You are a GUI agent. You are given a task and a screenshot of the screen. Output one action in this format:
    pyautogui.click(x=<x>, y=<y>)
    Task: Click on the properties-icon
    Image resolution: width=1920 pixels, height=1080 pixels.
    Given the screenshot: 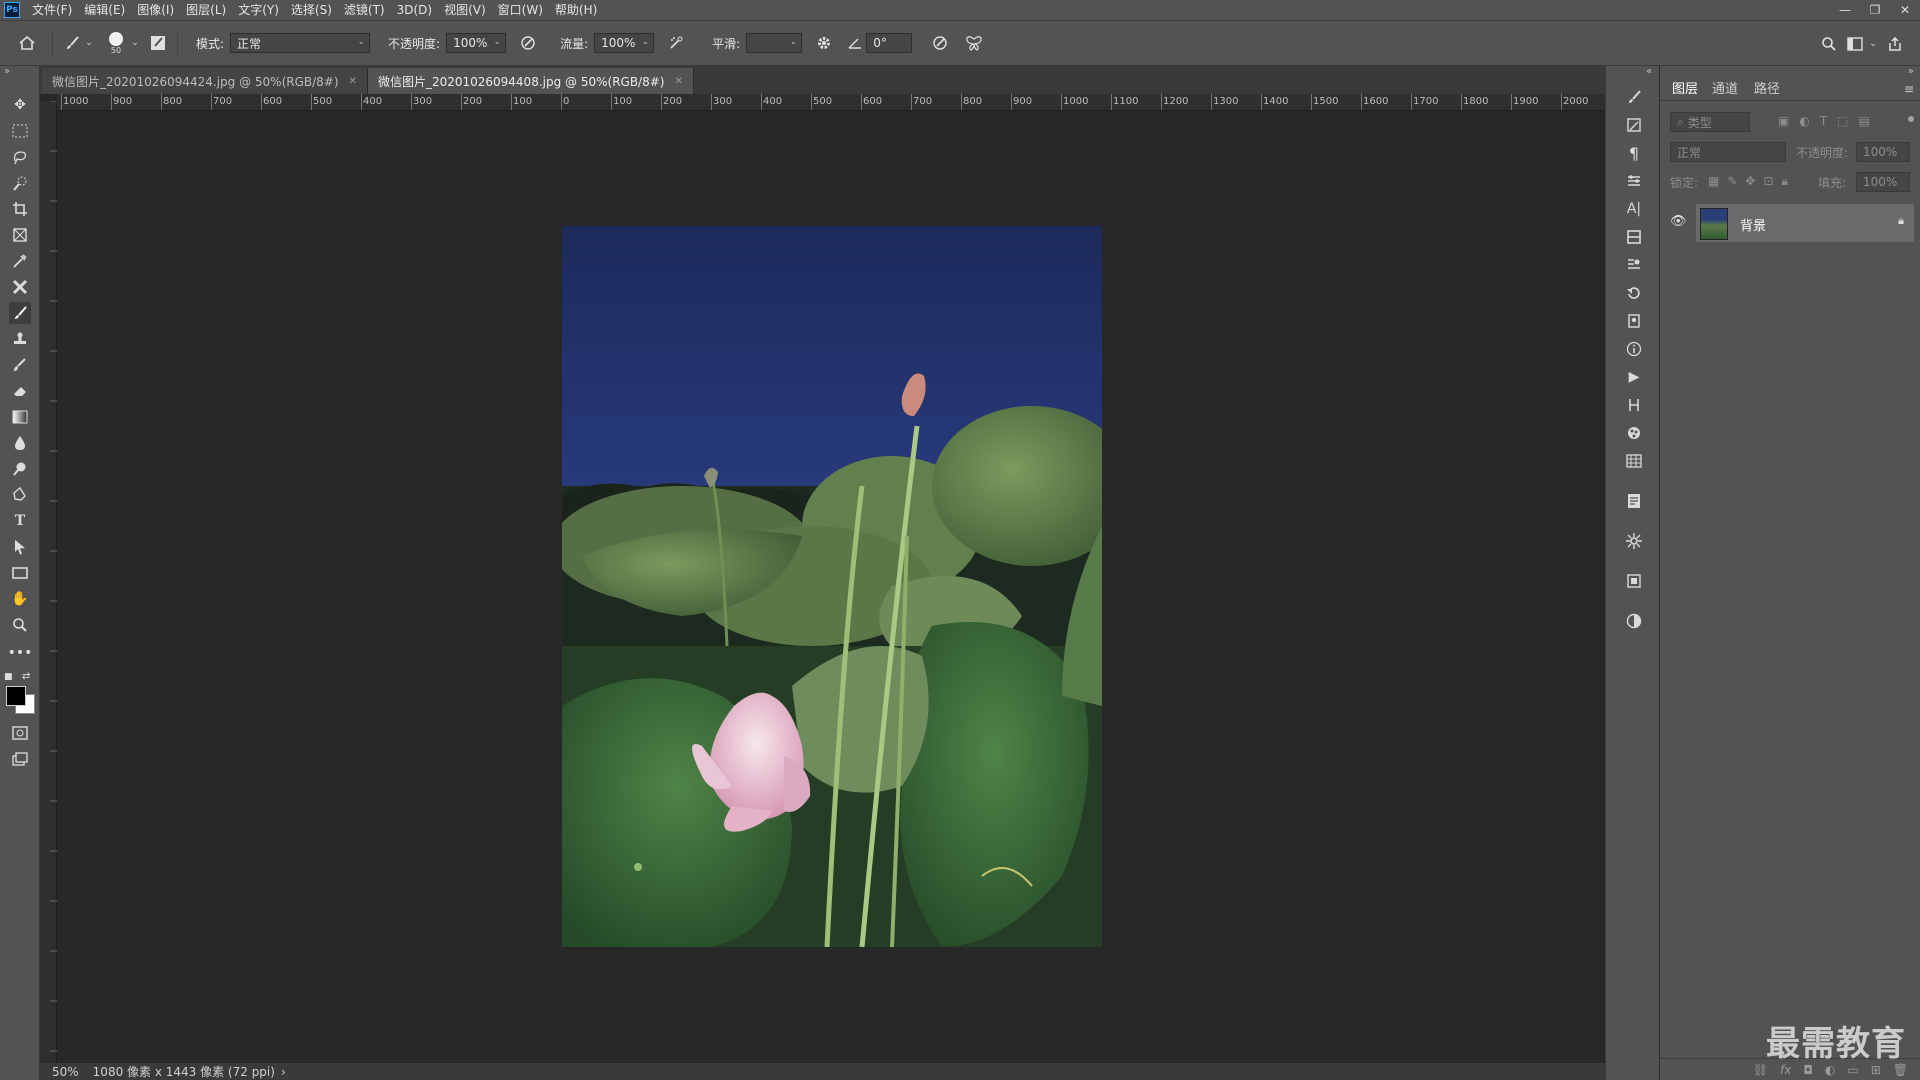 What is the action you would take?
    pyautogui.click(x=1634, y=265)
    